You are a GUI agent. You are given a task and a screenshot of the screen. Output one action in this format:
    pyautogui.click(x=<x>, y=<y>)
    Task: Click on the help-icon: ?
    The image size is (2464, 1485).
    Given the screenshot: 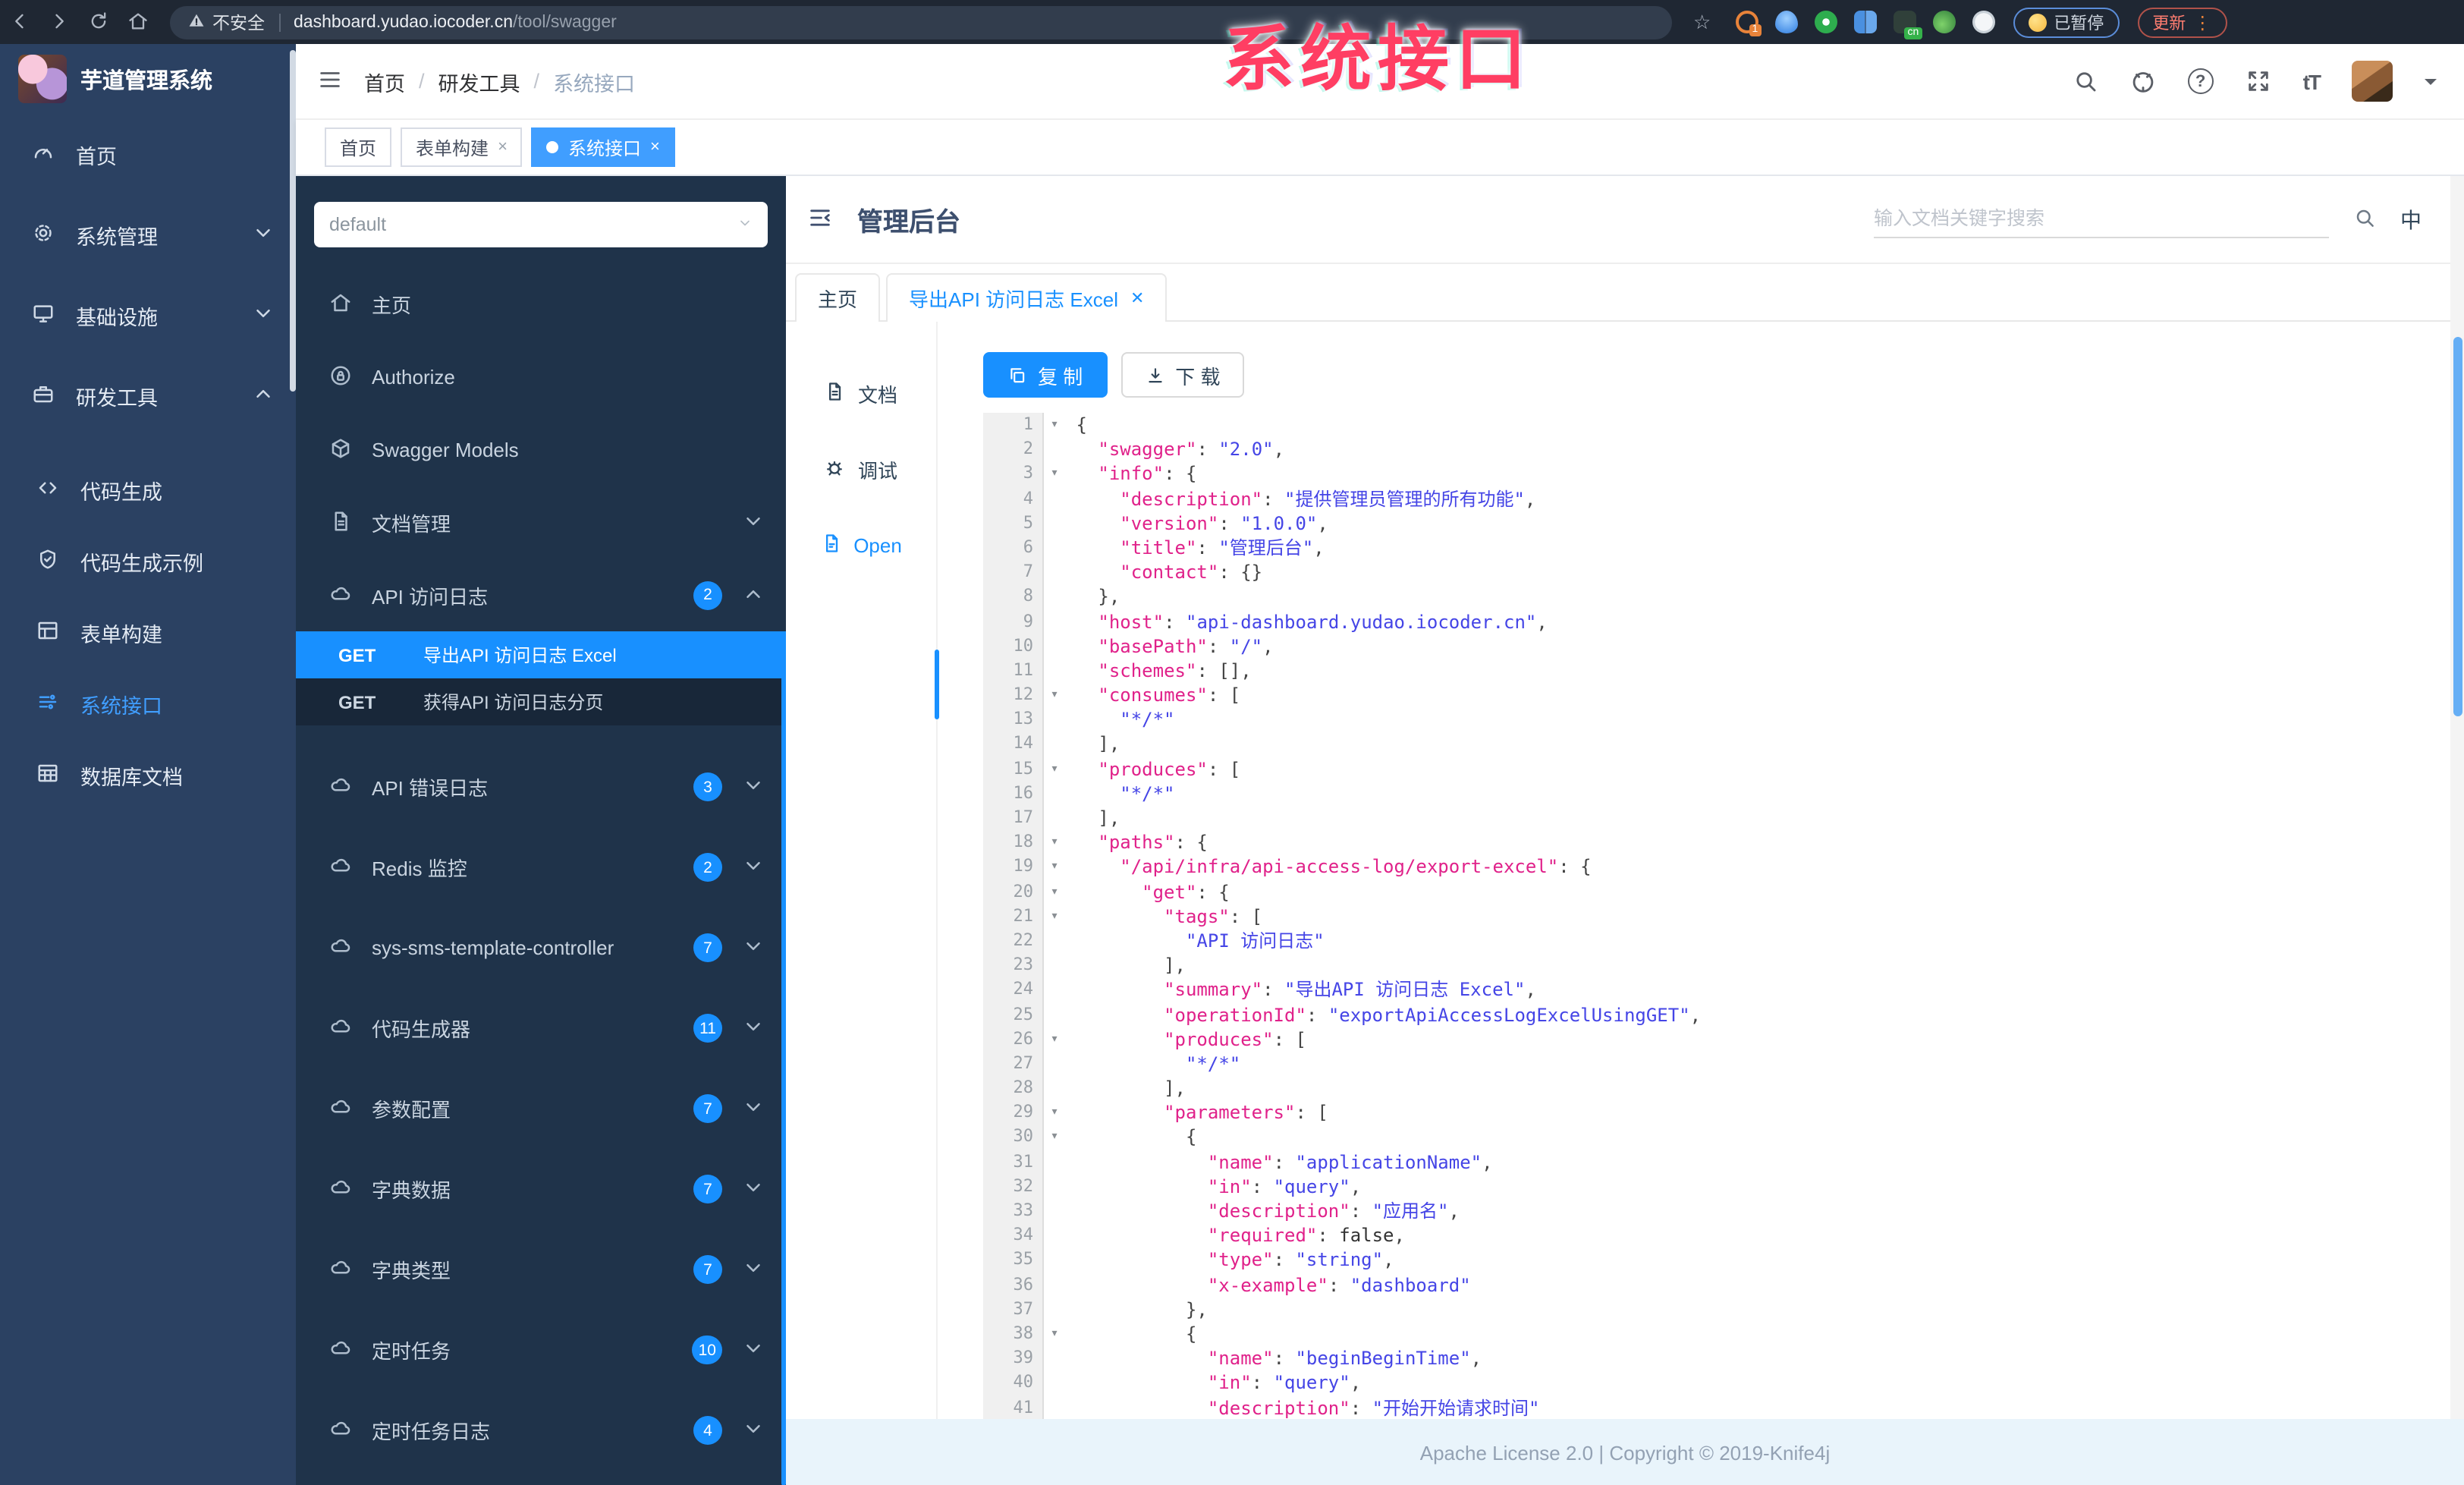 What is the action you would take?
    pyautogui.click(x=2200, y=81)
    